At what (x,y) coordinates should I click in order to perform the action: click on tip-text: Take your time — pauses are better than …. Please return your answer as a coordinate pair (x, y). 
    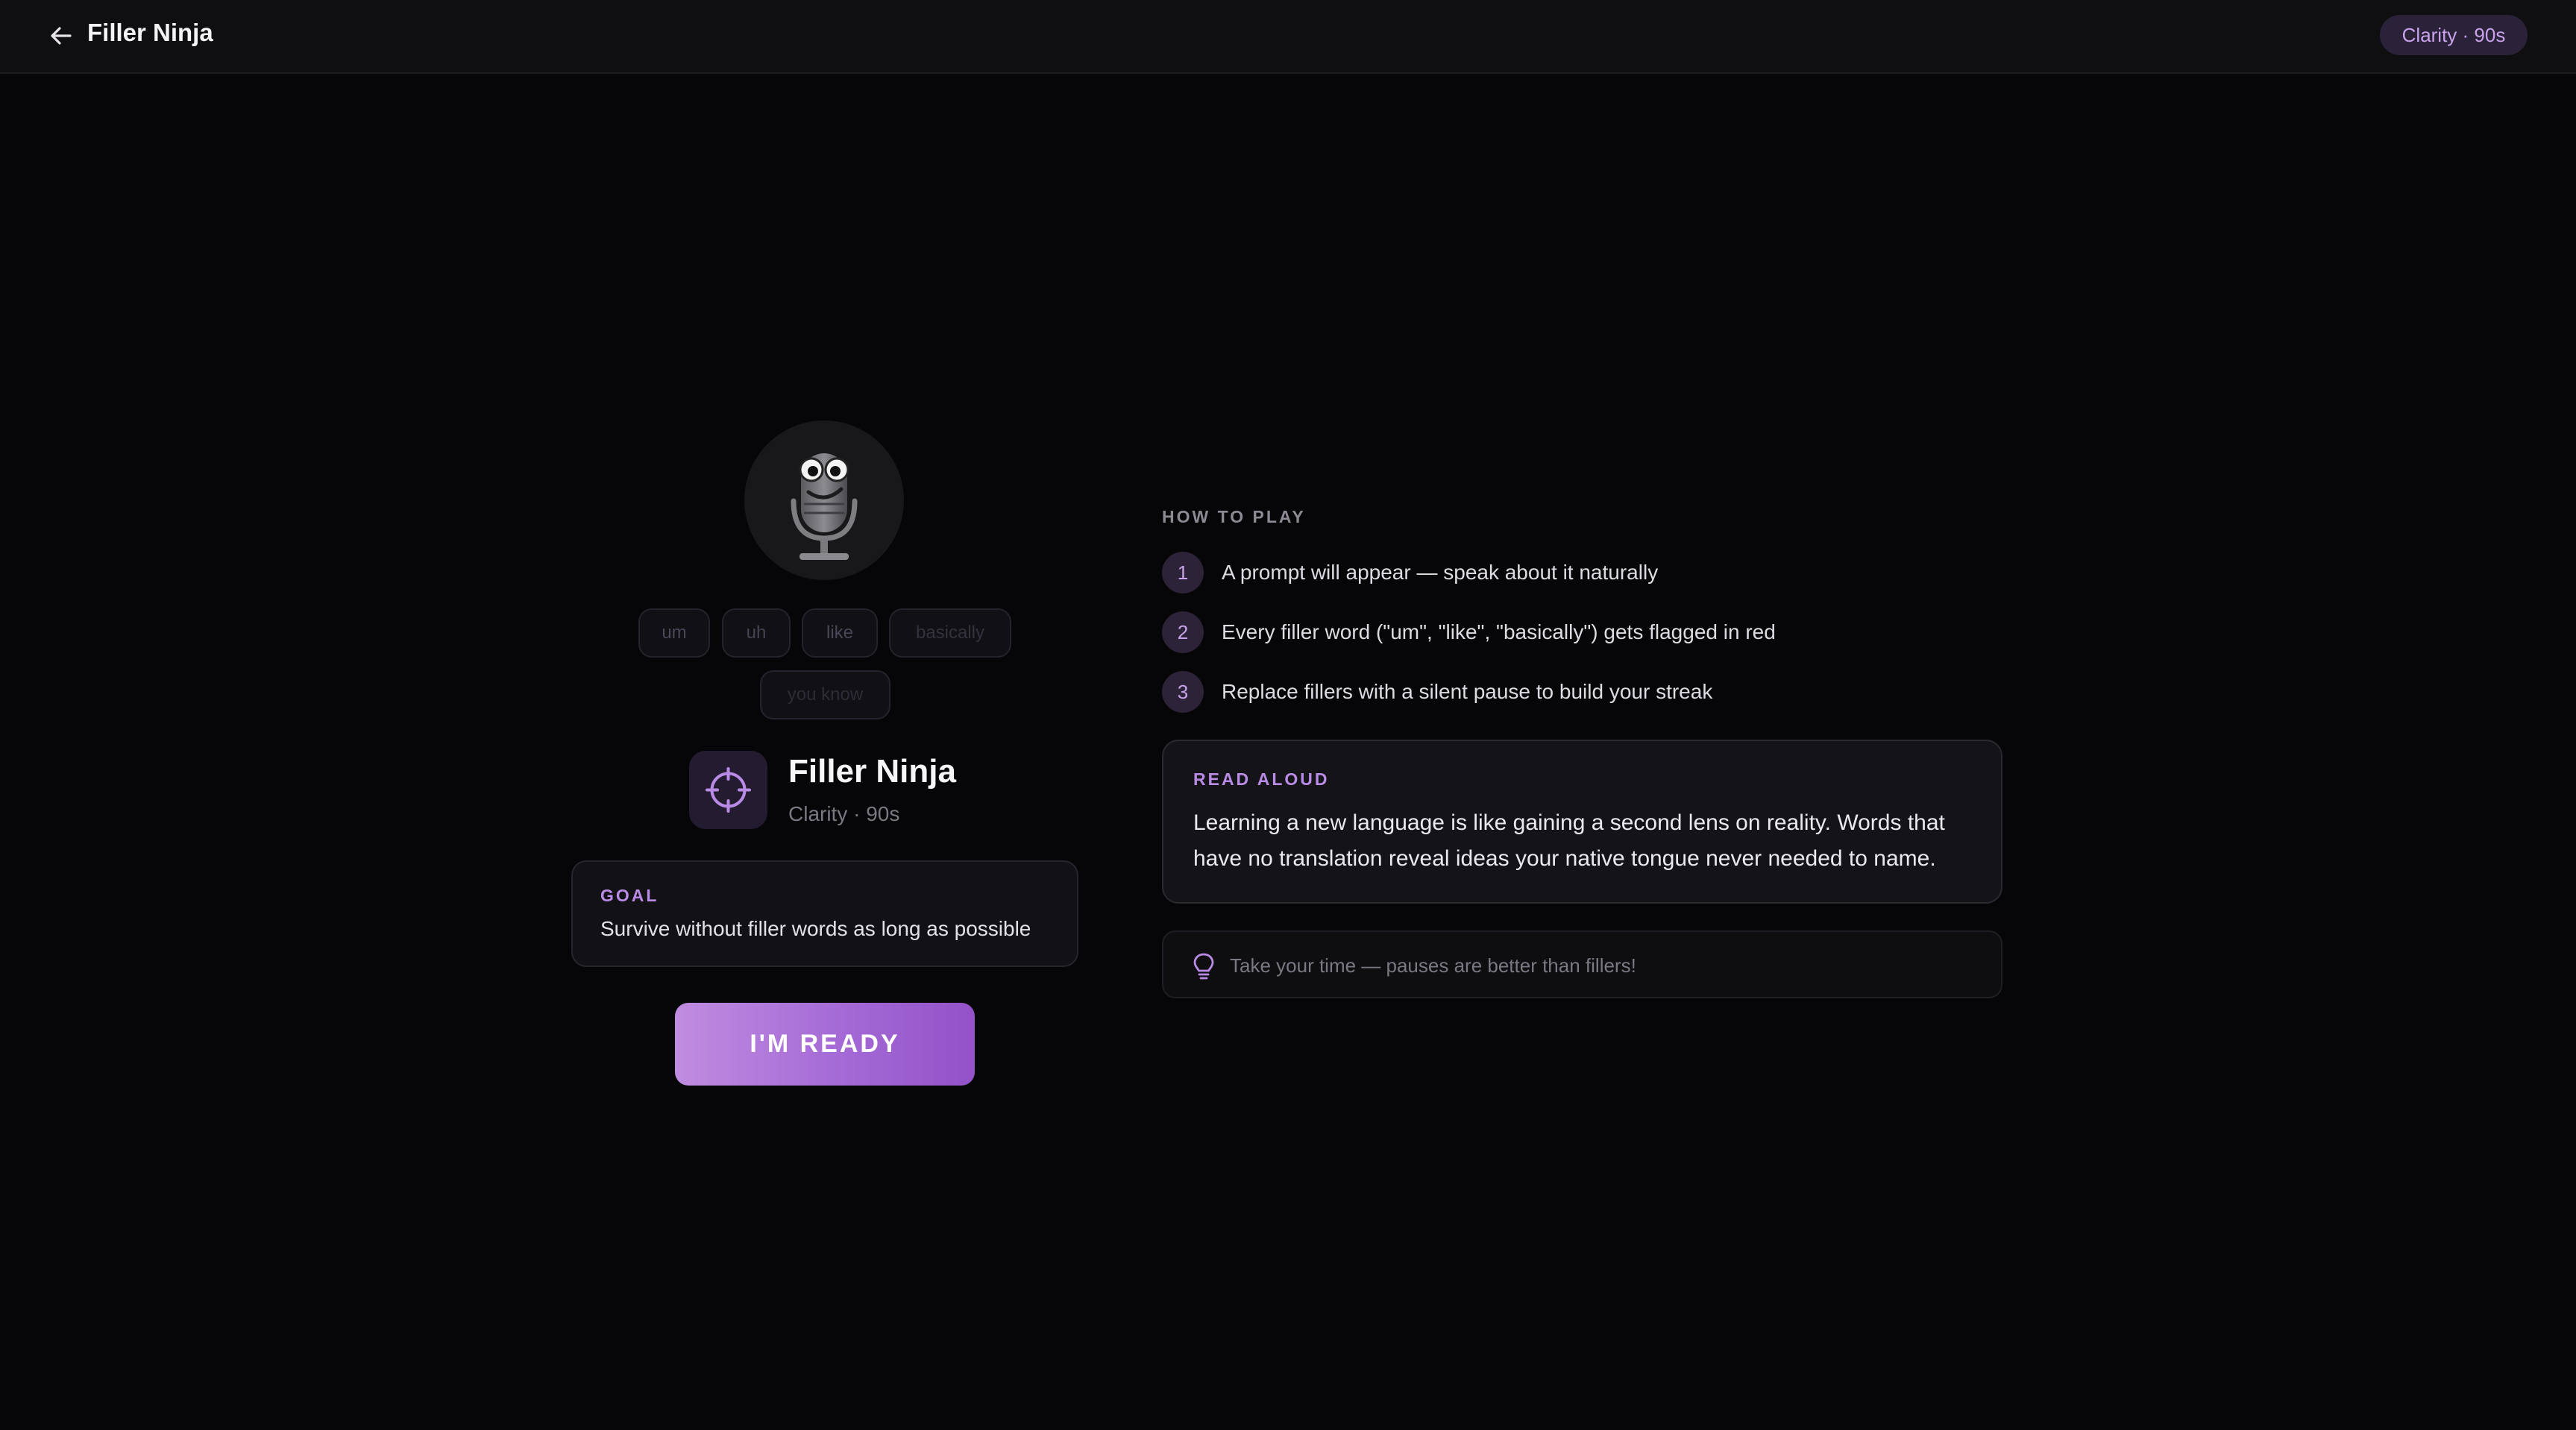
    Looking at the image, I should click on (1433, 965).